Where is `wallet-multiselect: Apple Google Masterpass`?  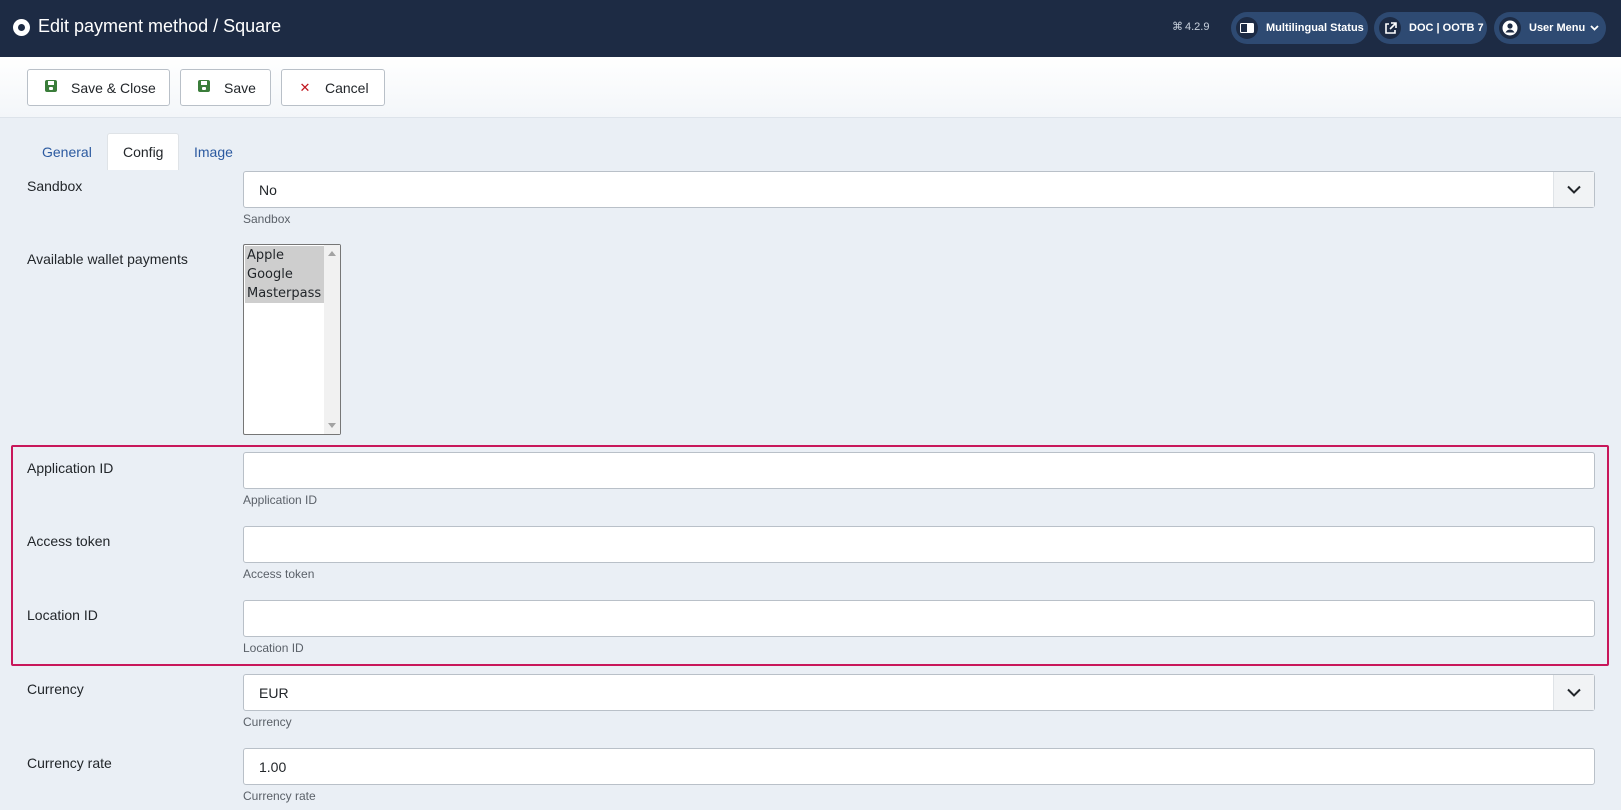 wallet-multiselect: Apple Google Masterpass is located at coordinates (292, 339).